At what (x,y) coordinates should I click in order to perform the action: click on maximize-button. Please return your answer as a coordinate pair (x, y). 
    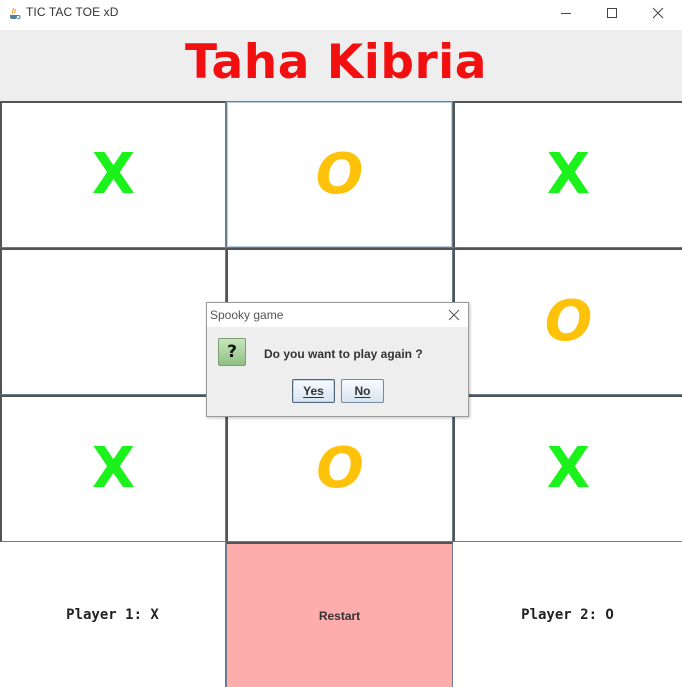
    Looking at the image, I should click on (613, 14).